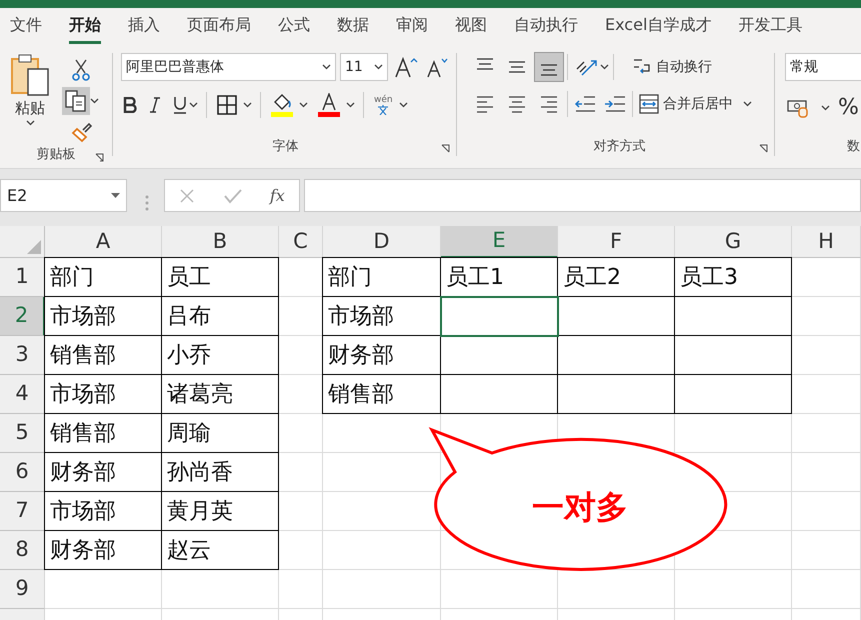  Describe the element at coordinates (382, 242) in the screenshot. I see `column-header: D` at that location.